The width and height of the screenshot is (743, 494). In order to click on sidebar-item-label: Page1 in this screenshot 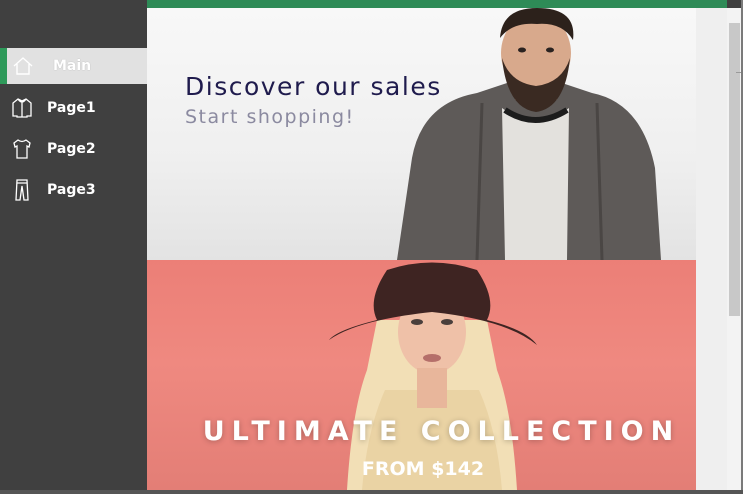, I will do `click(71, 108)`.